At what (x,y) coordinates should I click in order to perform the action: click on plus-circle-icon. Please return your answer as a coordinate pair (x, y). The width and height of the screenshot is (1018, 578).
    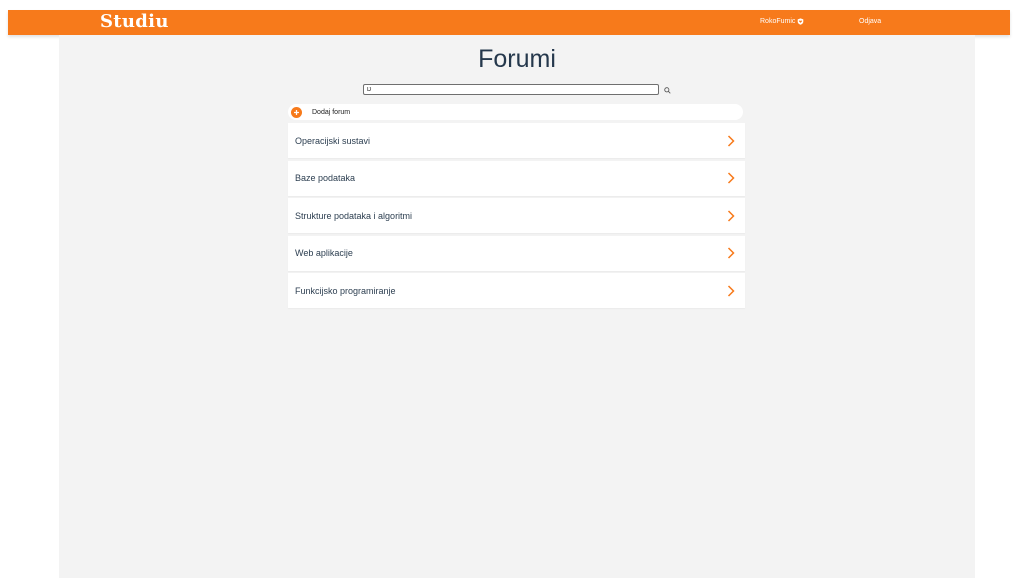
    Looking at the image, I should click on (296, 112).